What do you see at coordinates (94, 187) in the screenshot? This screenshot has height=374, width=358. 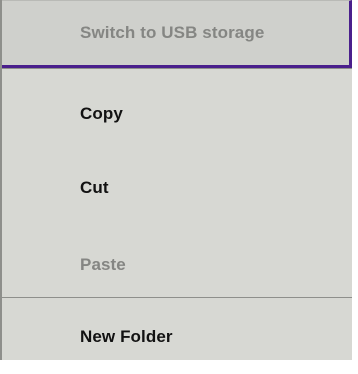 I see `cut-label: Cut` at bounding box center [94, 187].